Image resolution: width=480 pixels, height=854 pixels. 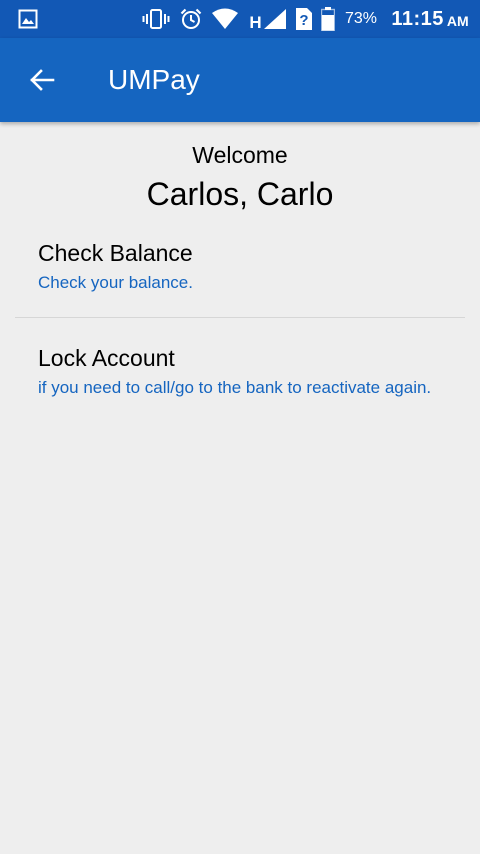 I want to click on check-balance-item: Check Balance Check your balance., so click(x=240, y=276).